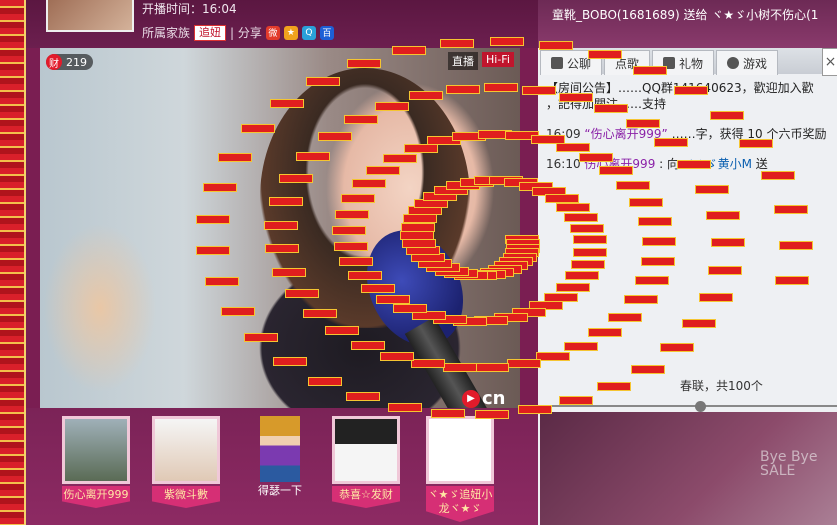 This screenshot has height=525, width=837. Describe the element at coordinates (326, 32) in the screenshot. I see `baidu-icon: 百` at that location.